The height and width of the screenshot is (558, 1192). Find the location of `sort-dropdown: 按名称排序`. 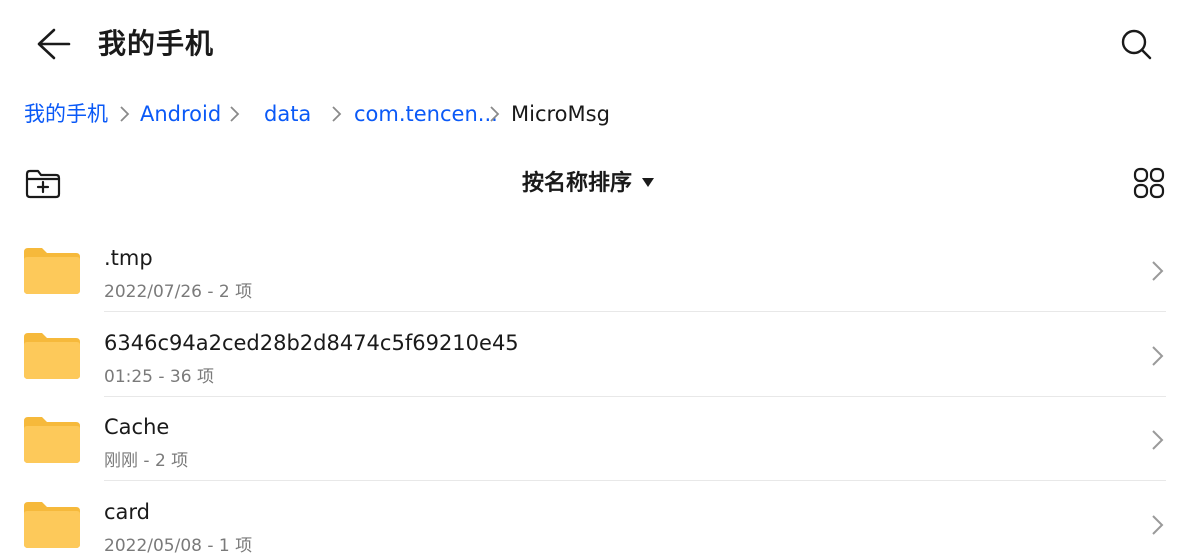

sort-dropdown: 按名称排序 is located at coordinates (588, 184).